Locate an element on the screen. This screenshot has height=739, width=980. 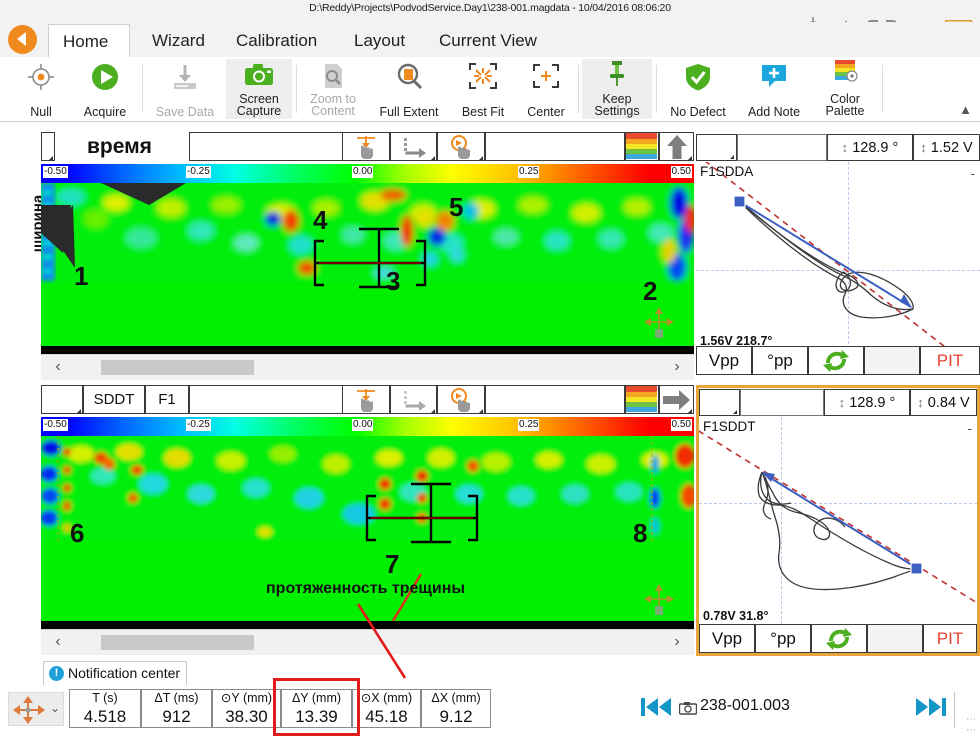
impedance-top-plot: F1SDDA - 1.56V 218.7° is located at coordinates (838, 255).